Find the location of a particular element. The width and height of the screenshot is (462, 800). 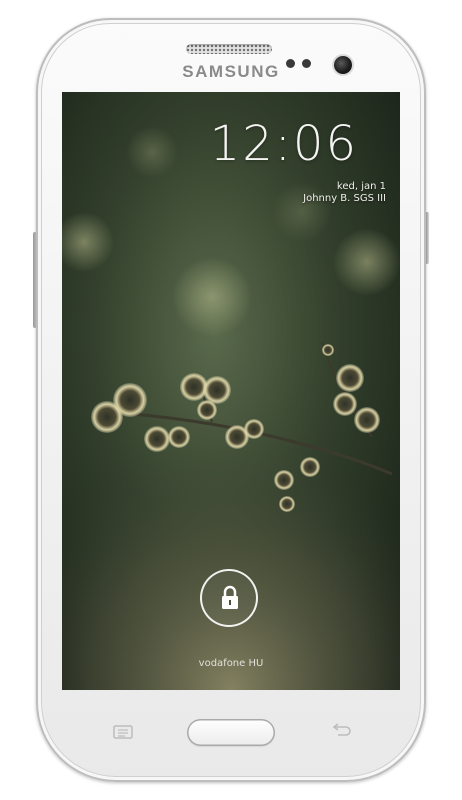

brand-logo: SAMSUNG is located at coordinates (231, 71).